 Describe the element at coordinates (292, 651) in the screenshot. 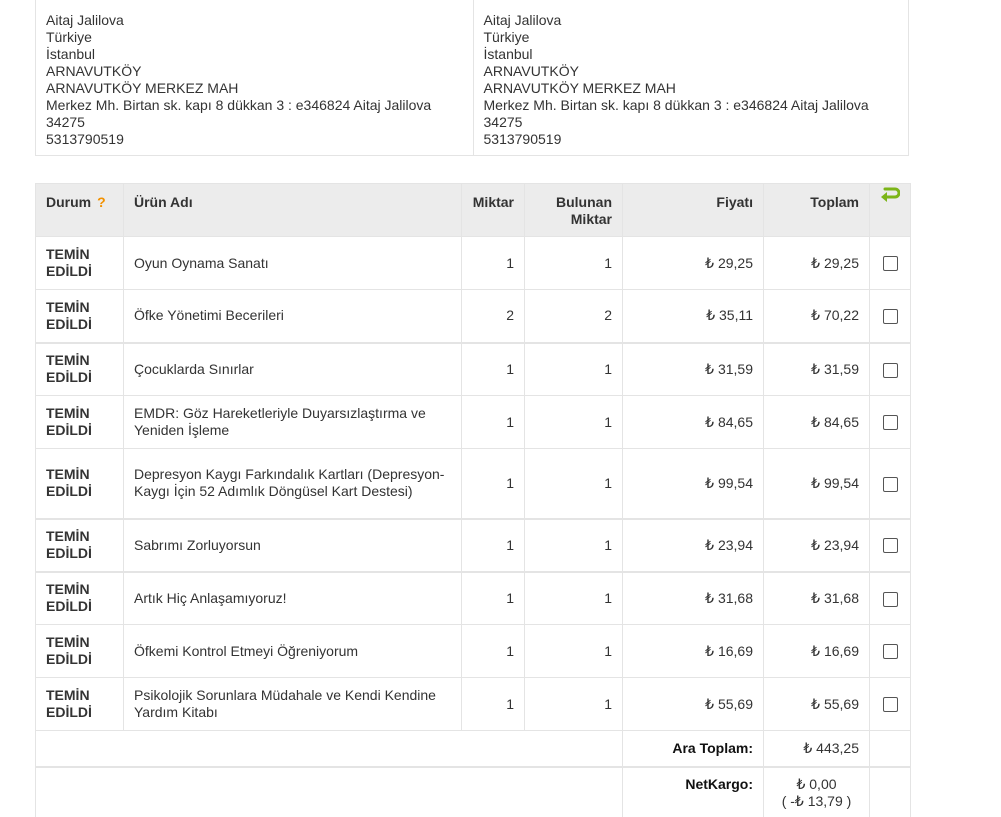

I see `product-name: Öfkemi Kontrol Etmeyi Öğreniyorum` at that location.